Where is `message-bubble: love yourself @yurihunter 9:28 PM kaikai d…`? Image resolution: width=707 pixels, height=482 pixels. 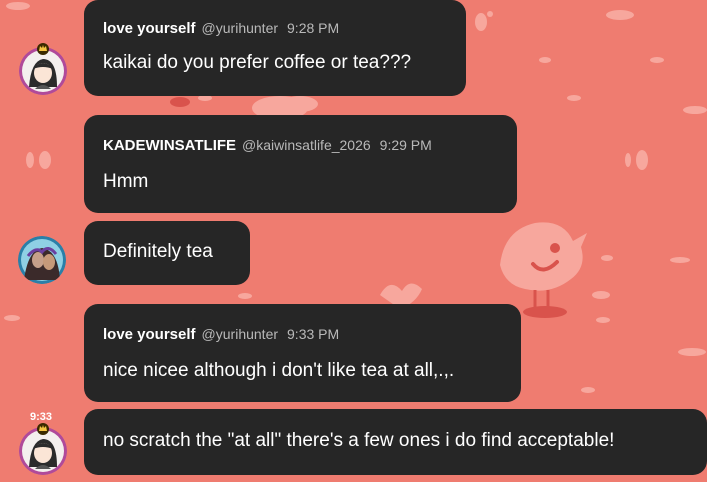
message-bubble: love yourself @yurihunter 9:28 PM kaikai d… is located at coordinates (275, 48).